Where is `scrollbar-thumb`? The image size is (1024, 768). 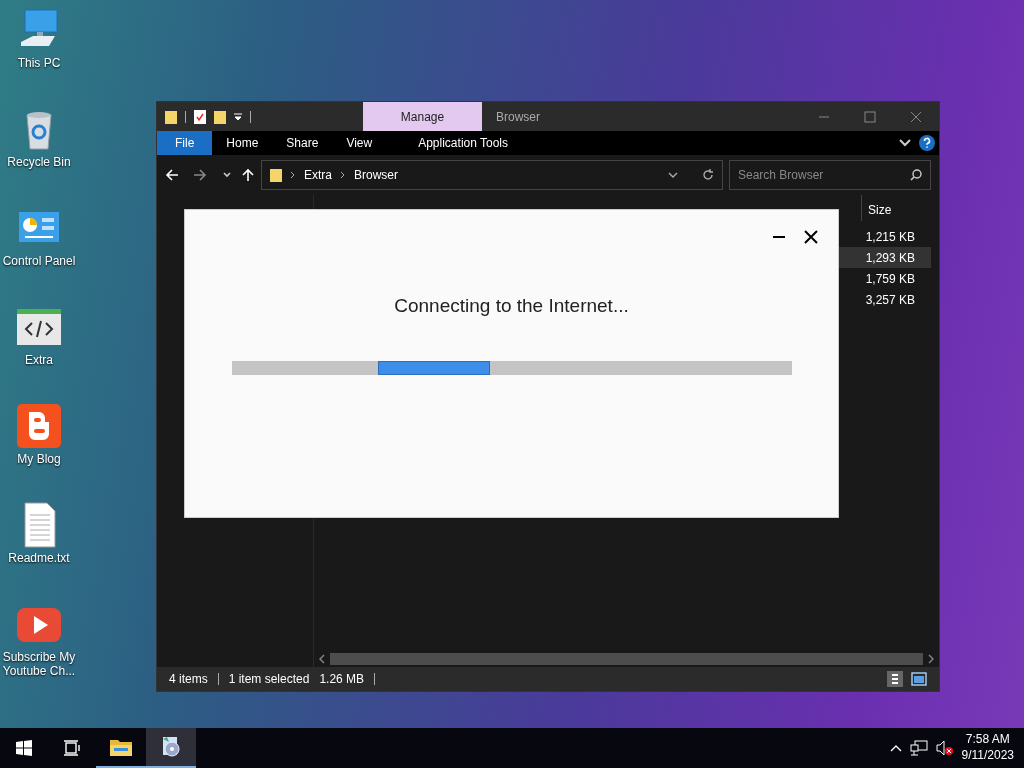
scrollbar-thumb is located at coordinates (626, 659).